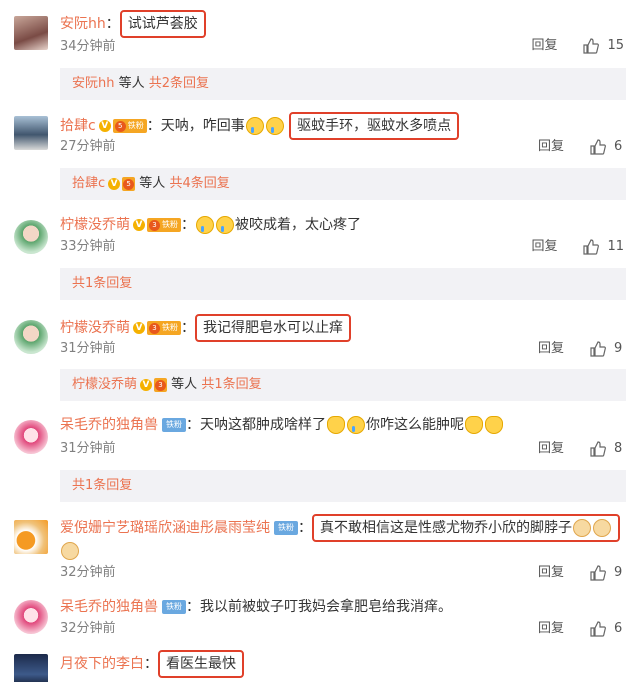 Image resolution: width=640 pixels, height=682 pixels. I want to click on reply-summary: 安阮hh 等人 共2条回复, so click(343, 84).